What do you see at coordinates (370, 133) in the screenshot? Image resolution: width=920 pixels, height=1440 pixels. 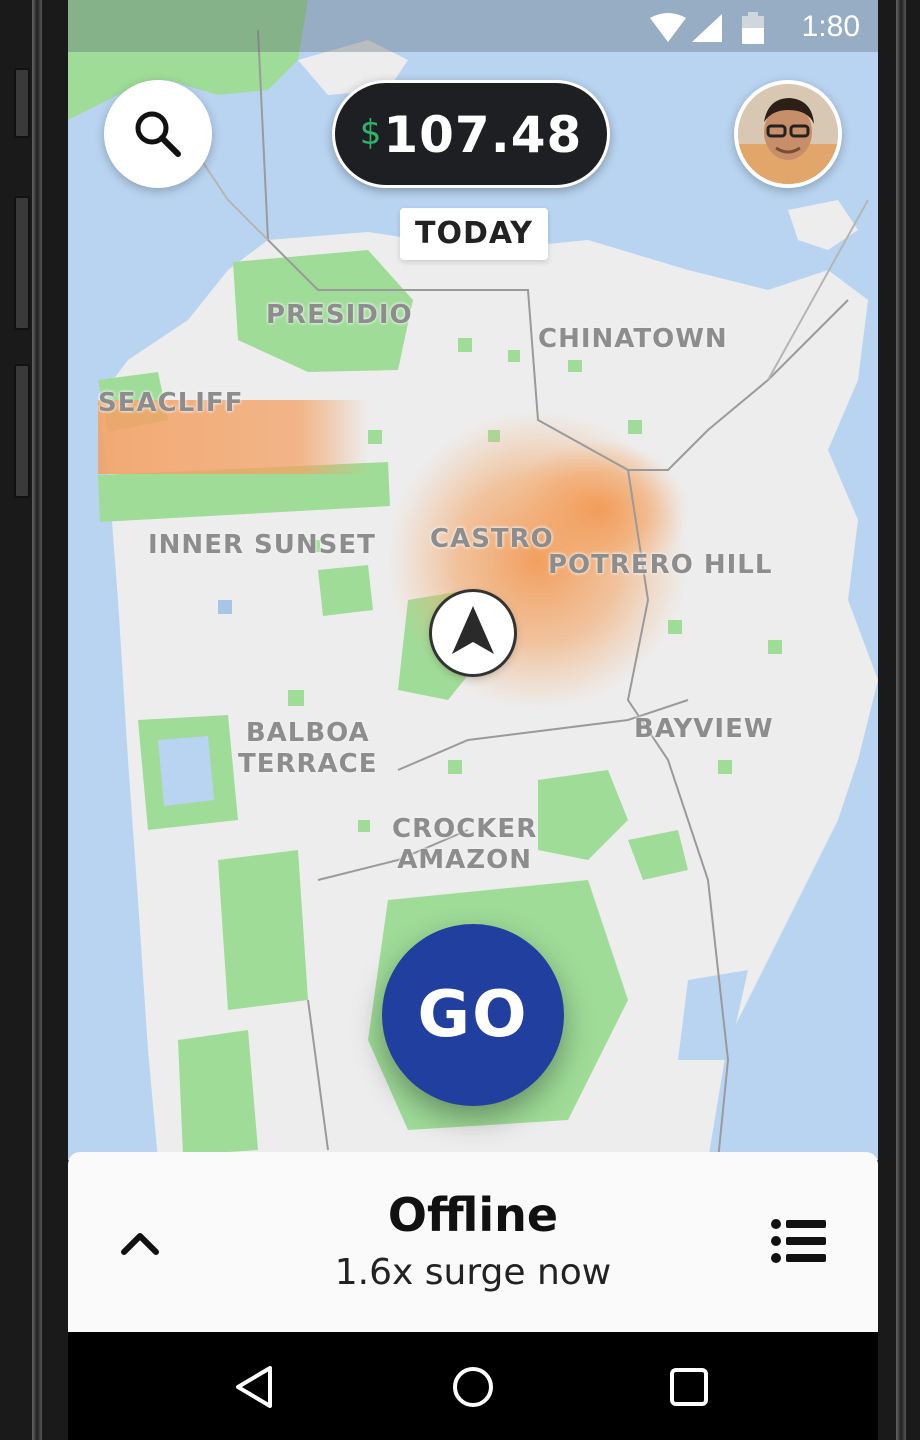 I see `currency-symbol: $` at bounding box center [370, 133].